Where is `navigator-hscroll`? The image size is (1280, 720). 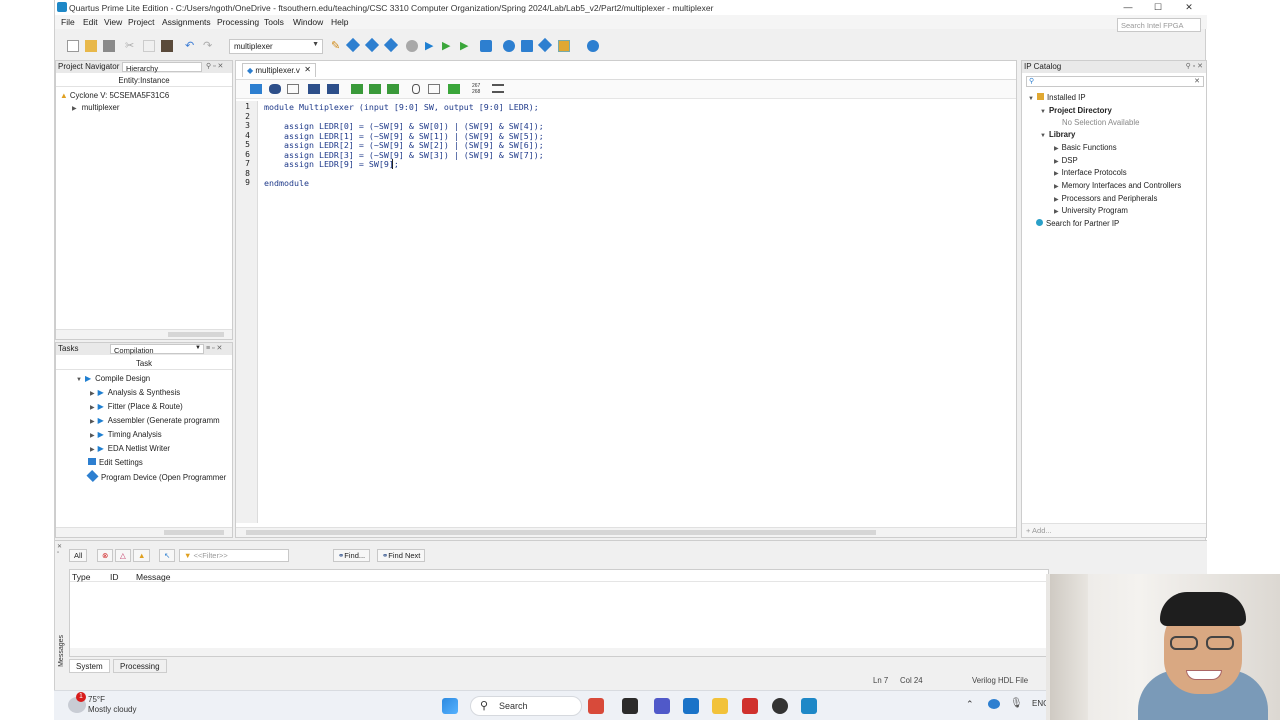
navigator-hscroll is located at coordinates (144, 334).